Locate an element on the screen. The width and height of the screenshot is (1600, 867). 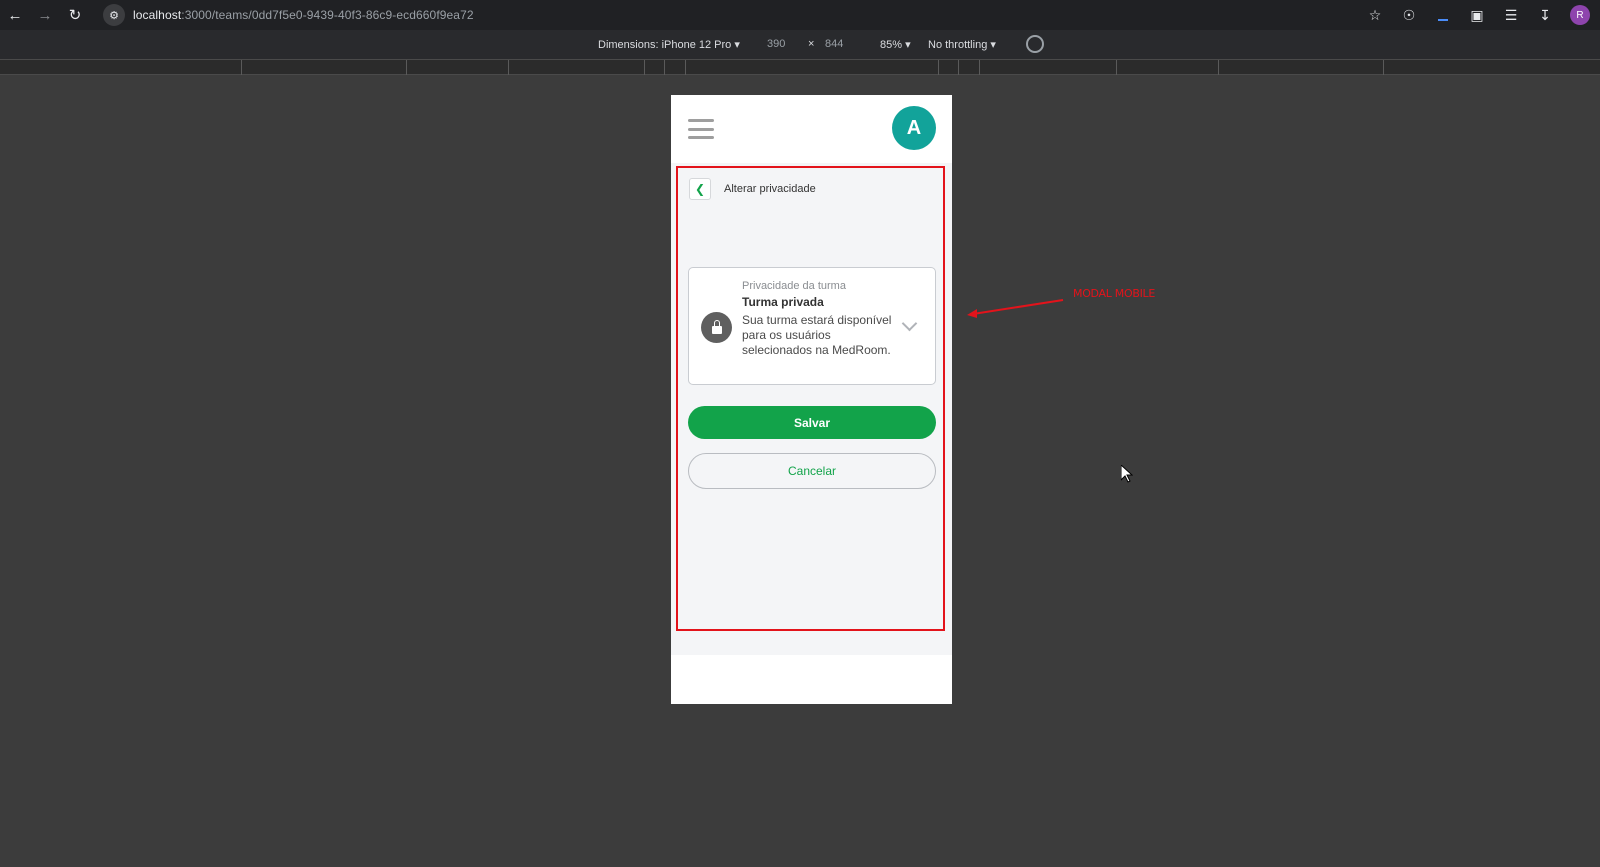
zoom-dropdown: 85% ▾ is located at coordinates (895, 44).